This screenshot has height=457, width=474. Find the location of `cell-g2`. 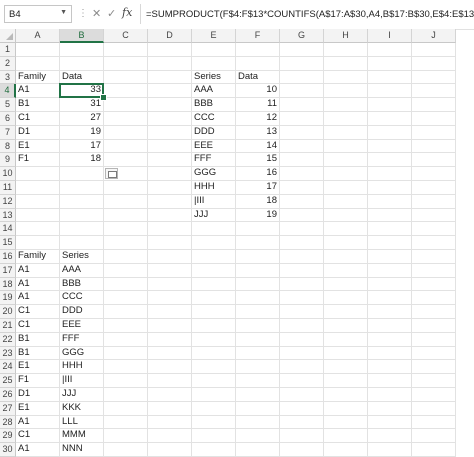

cell-g2 is located at coordinates (302, 63).